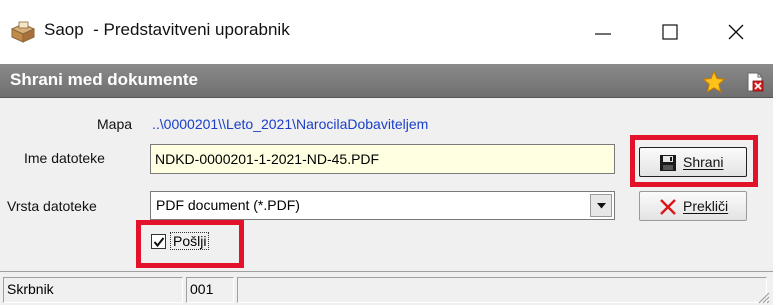 The height and width of the screenshot is (305, 773). I want to click on filename-input: NDKD-0000201-1-2021-ND-45.PDF, so click(382, 159).